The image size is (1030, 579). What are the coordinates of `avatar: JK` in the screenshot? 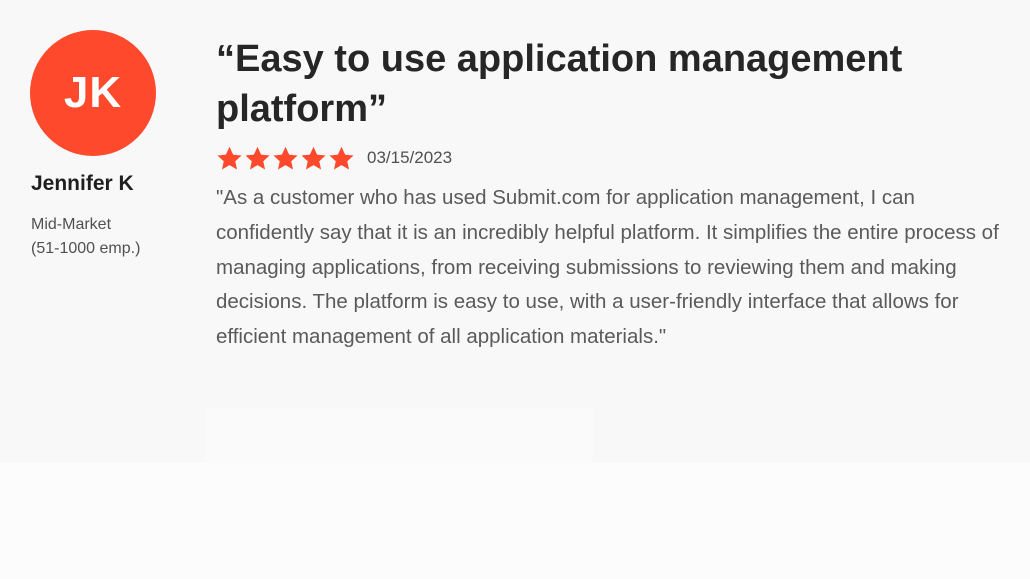 It's located at (93, 93).